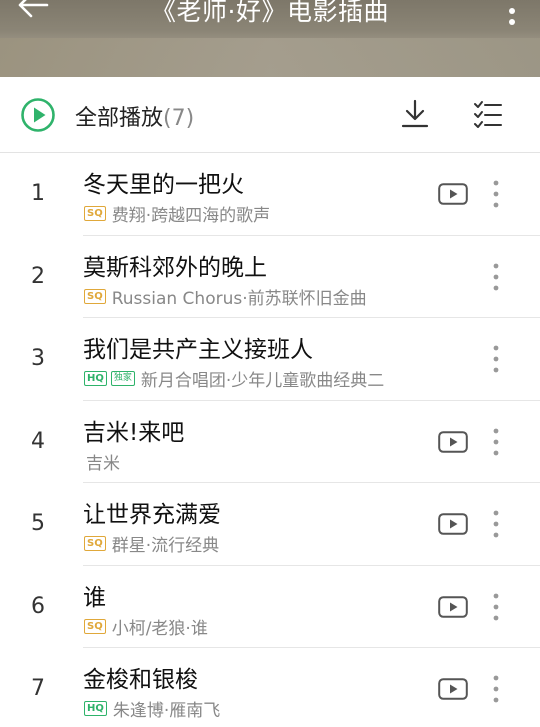 The height and width of the screenshot is (727, 540). Describe the element at coordinates (270, 524) in the screenshot. I see `song-row: 5 让世界充满爱 SQ 群星·流行经典` at that location.